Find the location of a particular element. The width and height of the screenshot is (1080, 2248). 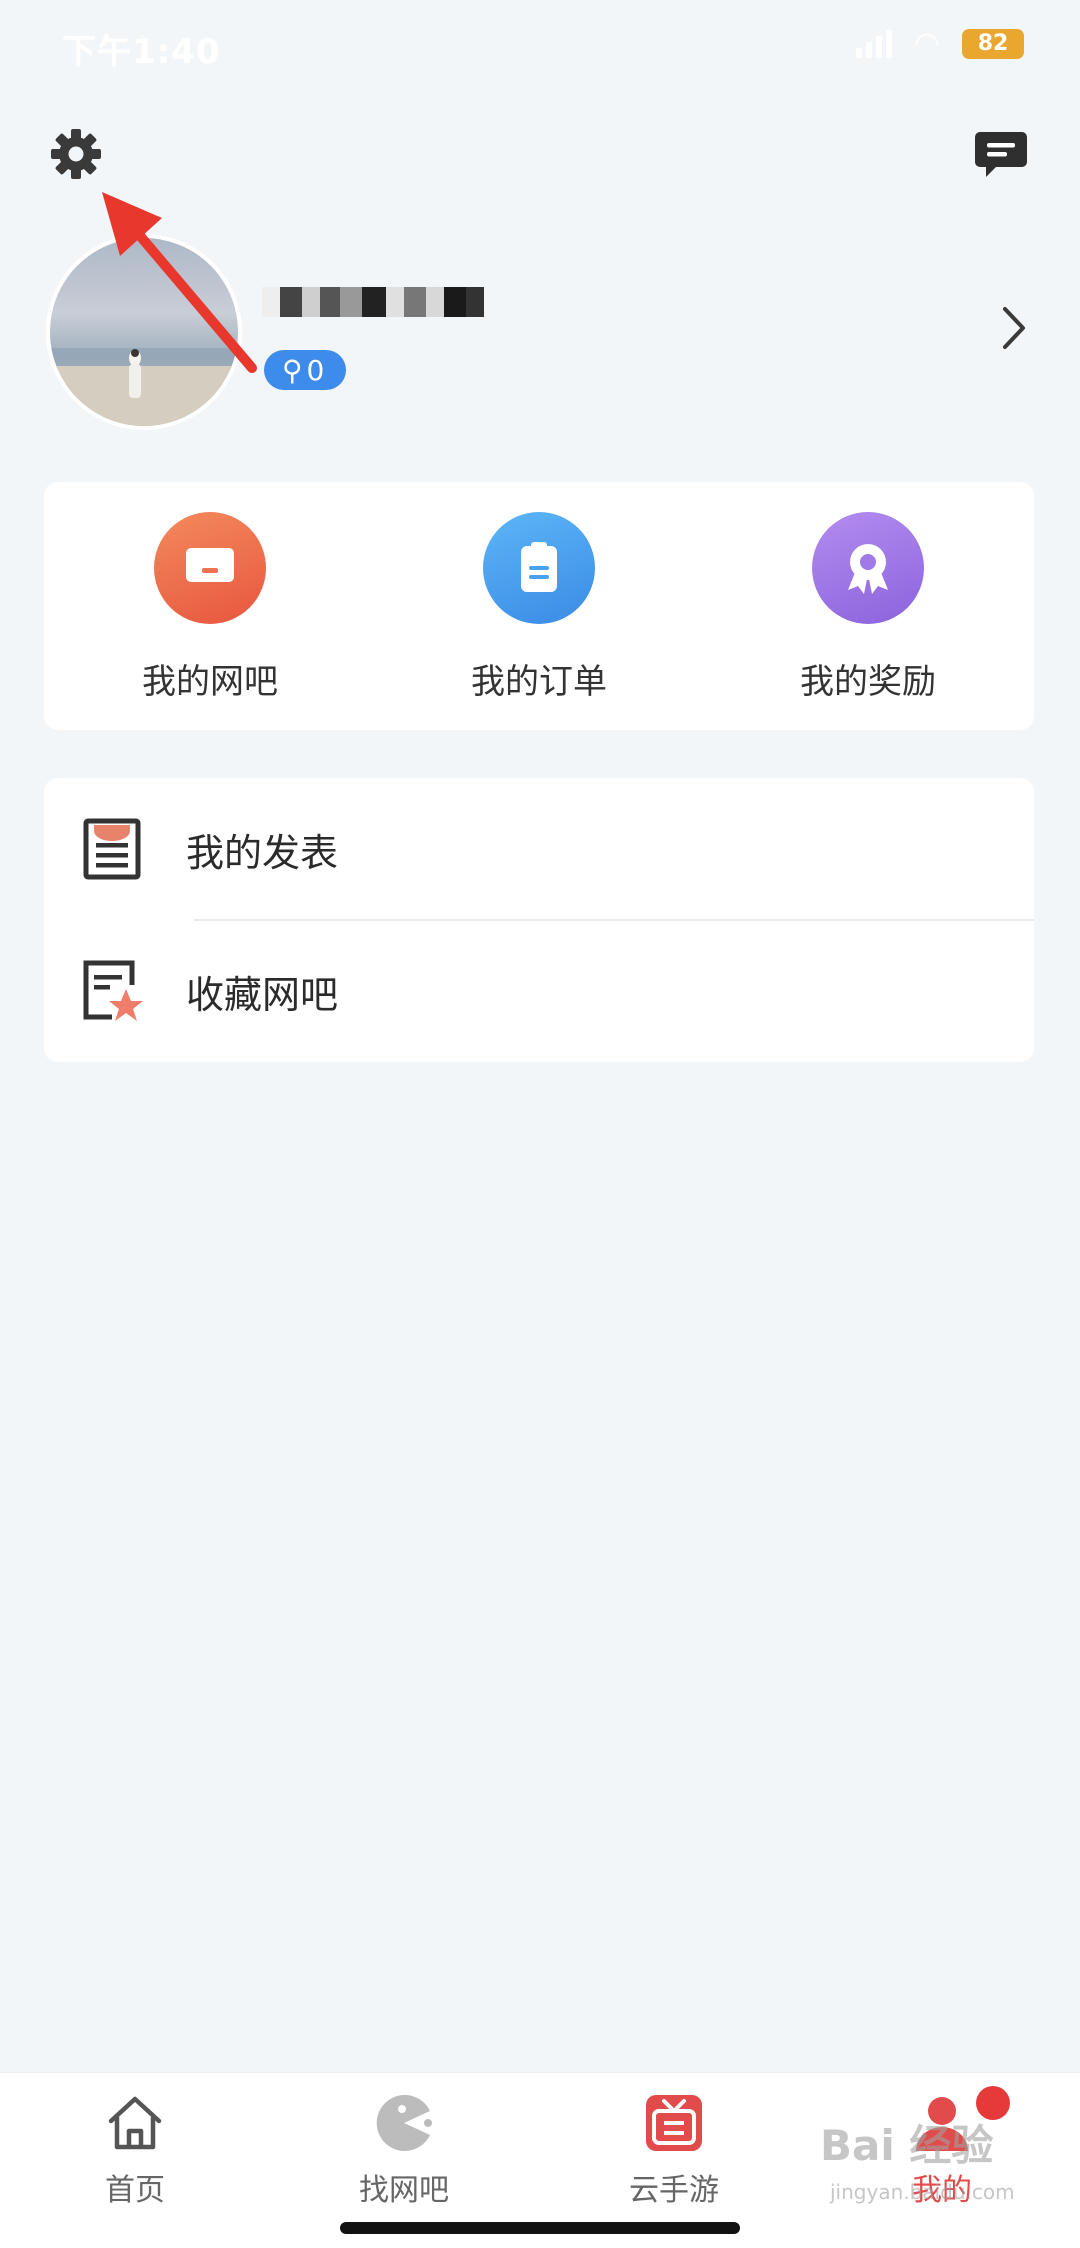

favorite-star-icon is located at coordinates (113, 990).